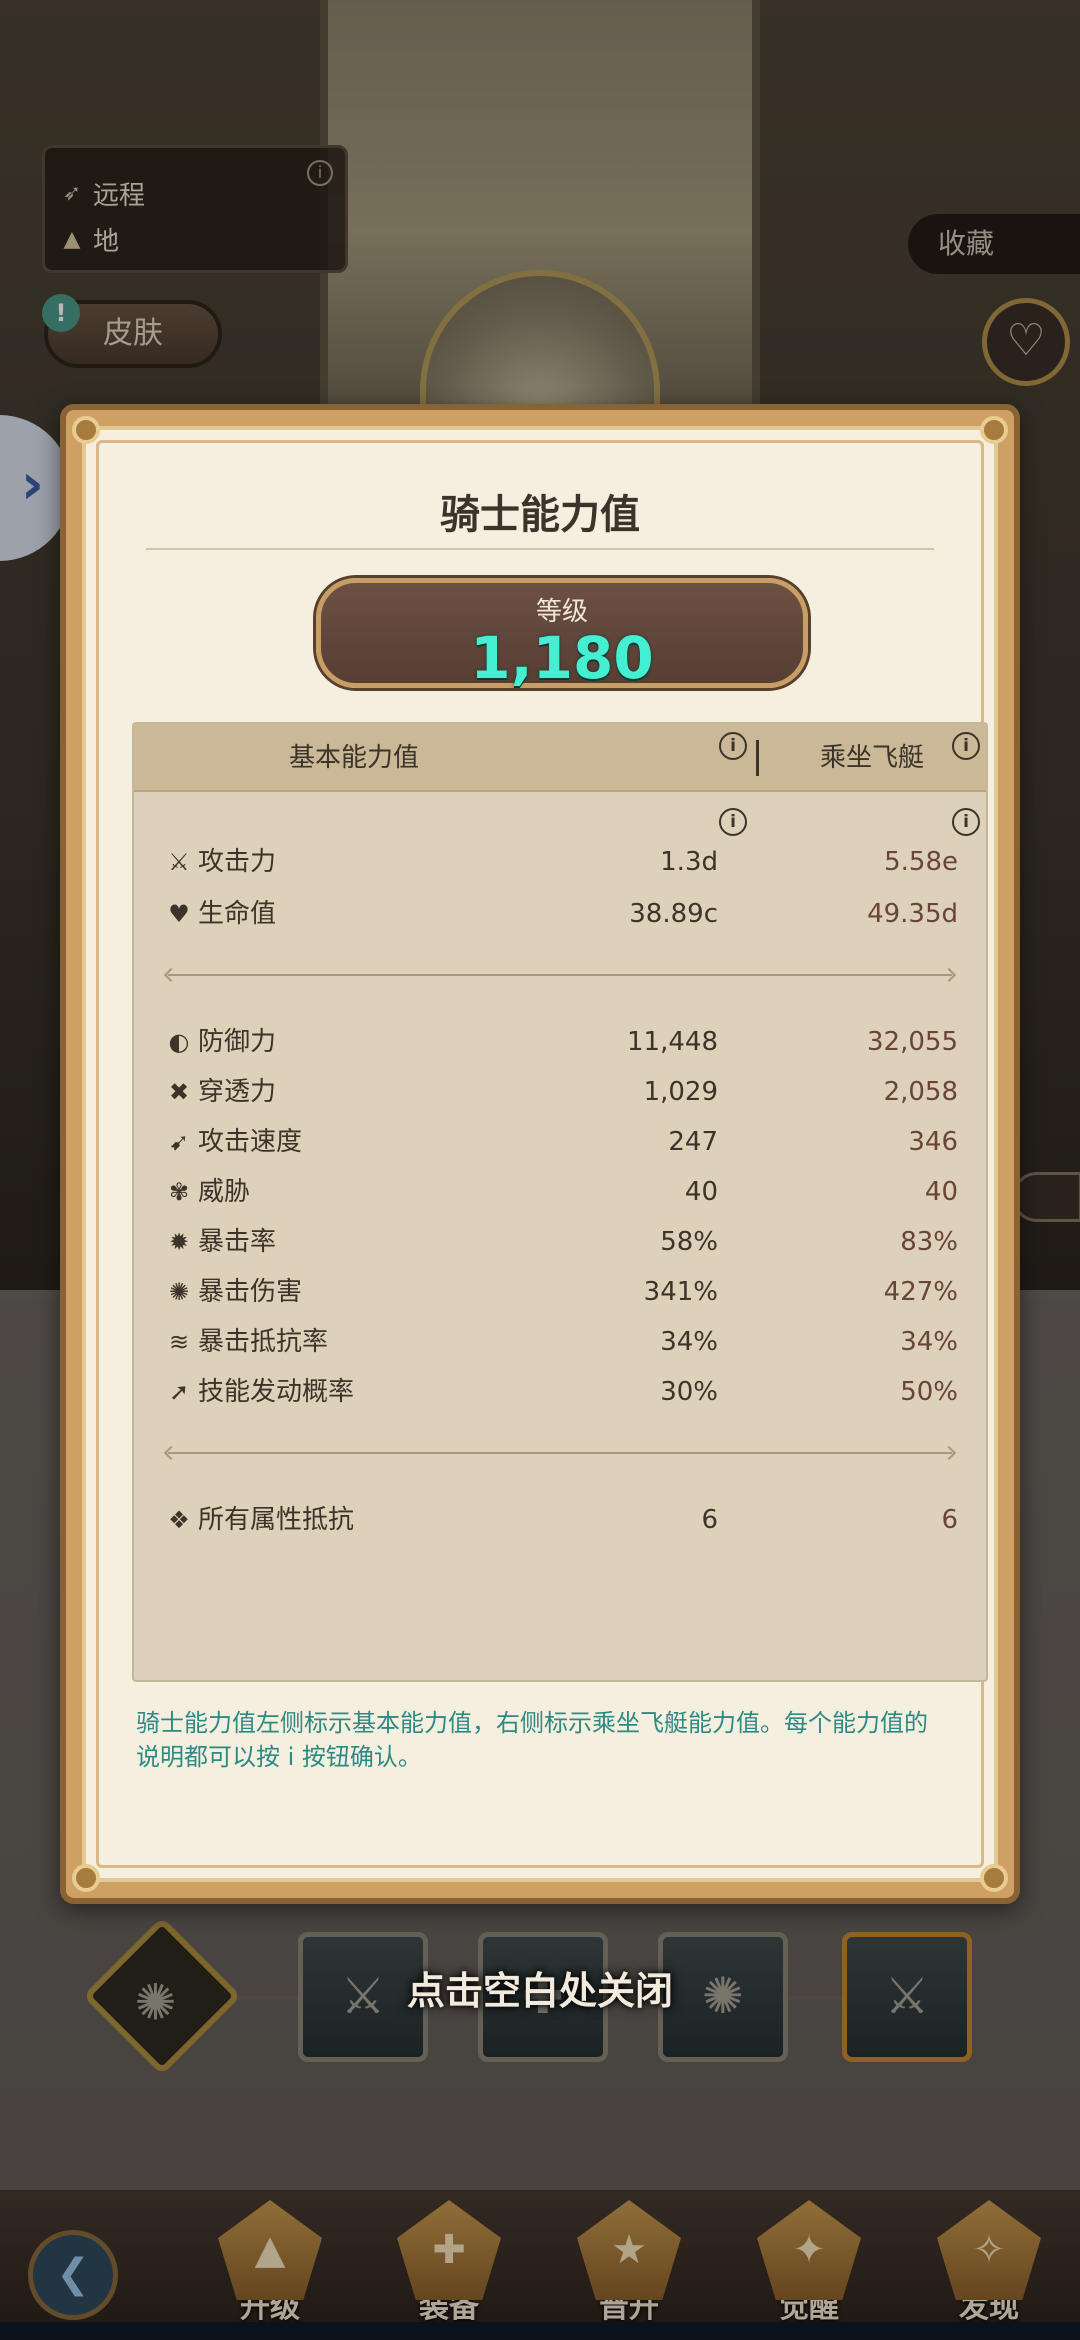 This screenshot has height=2340, width=1080. Describe the element at coordinates (540, 515) in the screenshot. I see `modal-title: 骑士能力值` at that location.